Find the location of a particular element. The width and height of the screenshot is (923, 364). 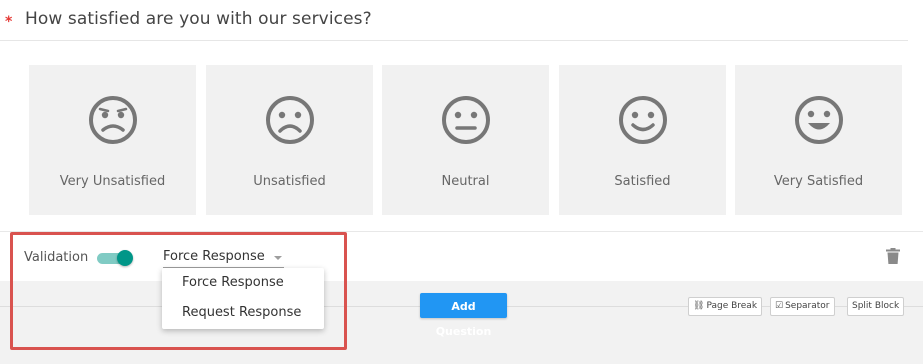

dropdown-item-request-response: Request Response is located at coordinates (241, 312).